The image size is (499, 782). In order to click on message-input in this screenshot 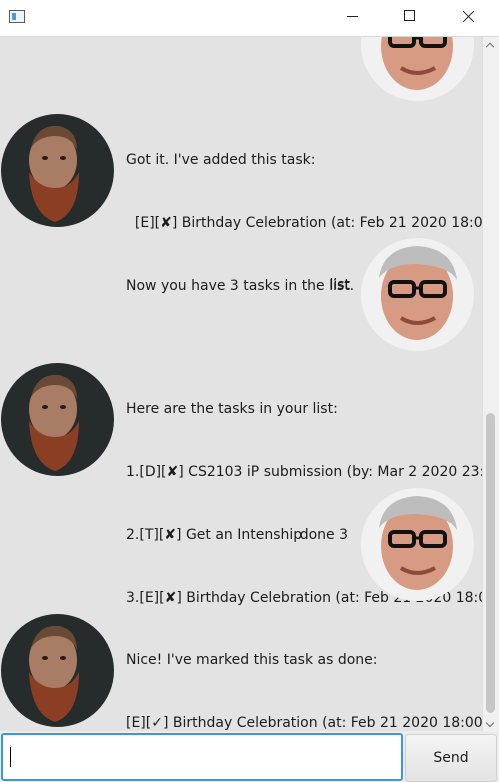, I will do `click(202, 757)`.